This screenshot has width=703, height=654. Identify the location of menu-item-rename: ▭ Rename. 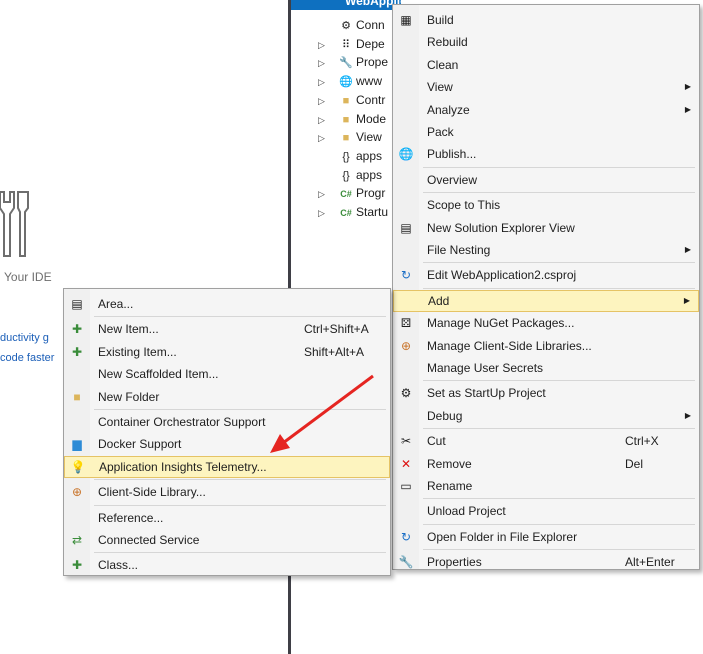
(546, 486).